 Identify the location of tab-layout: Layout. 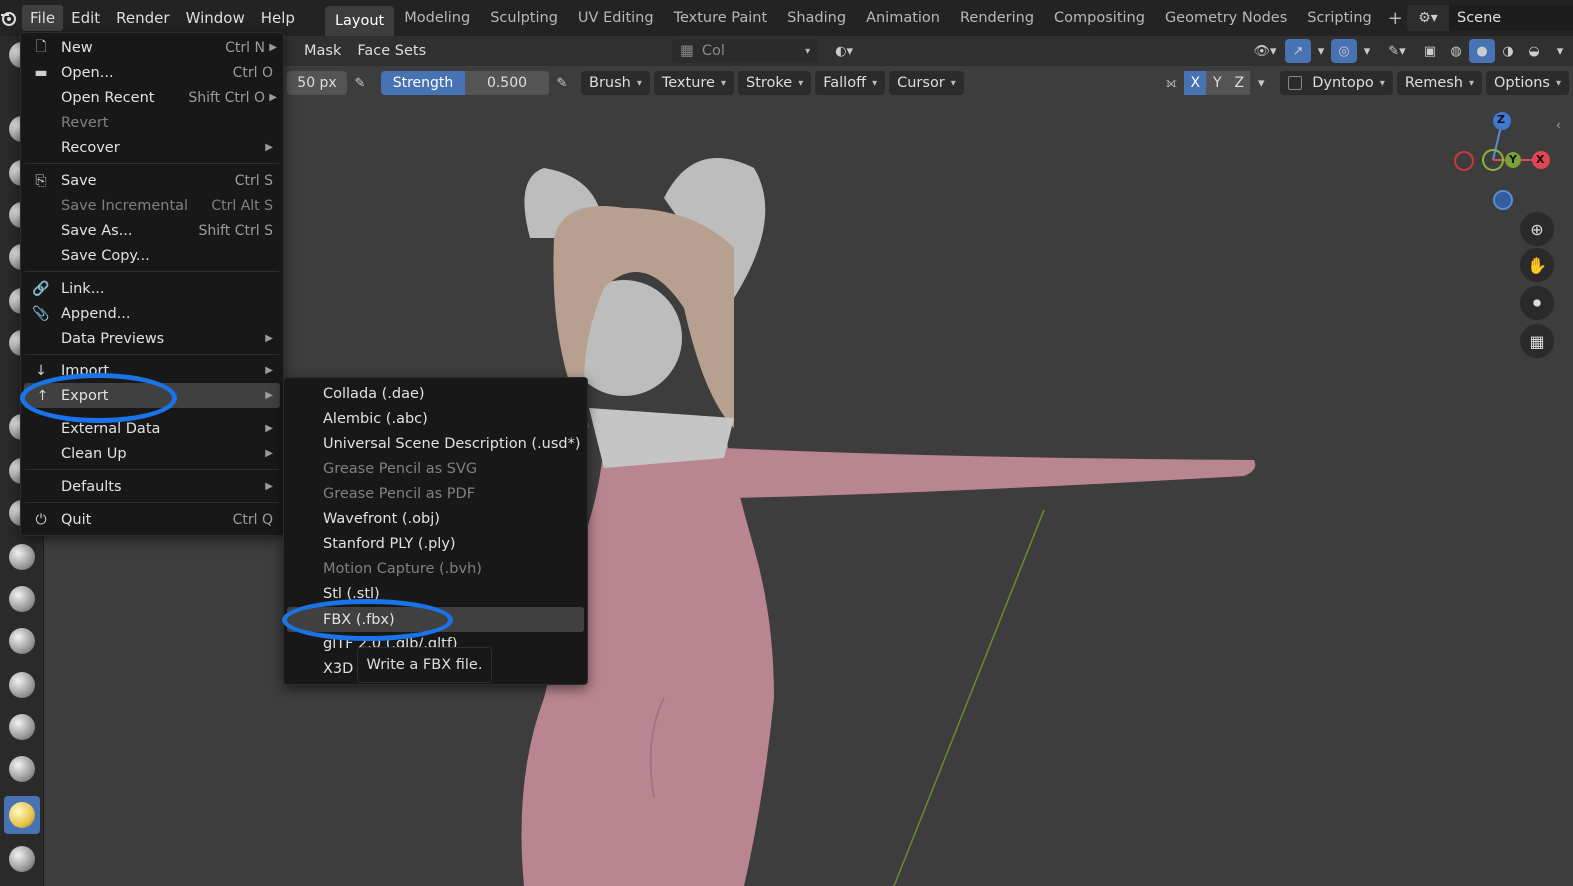
(359, 21).